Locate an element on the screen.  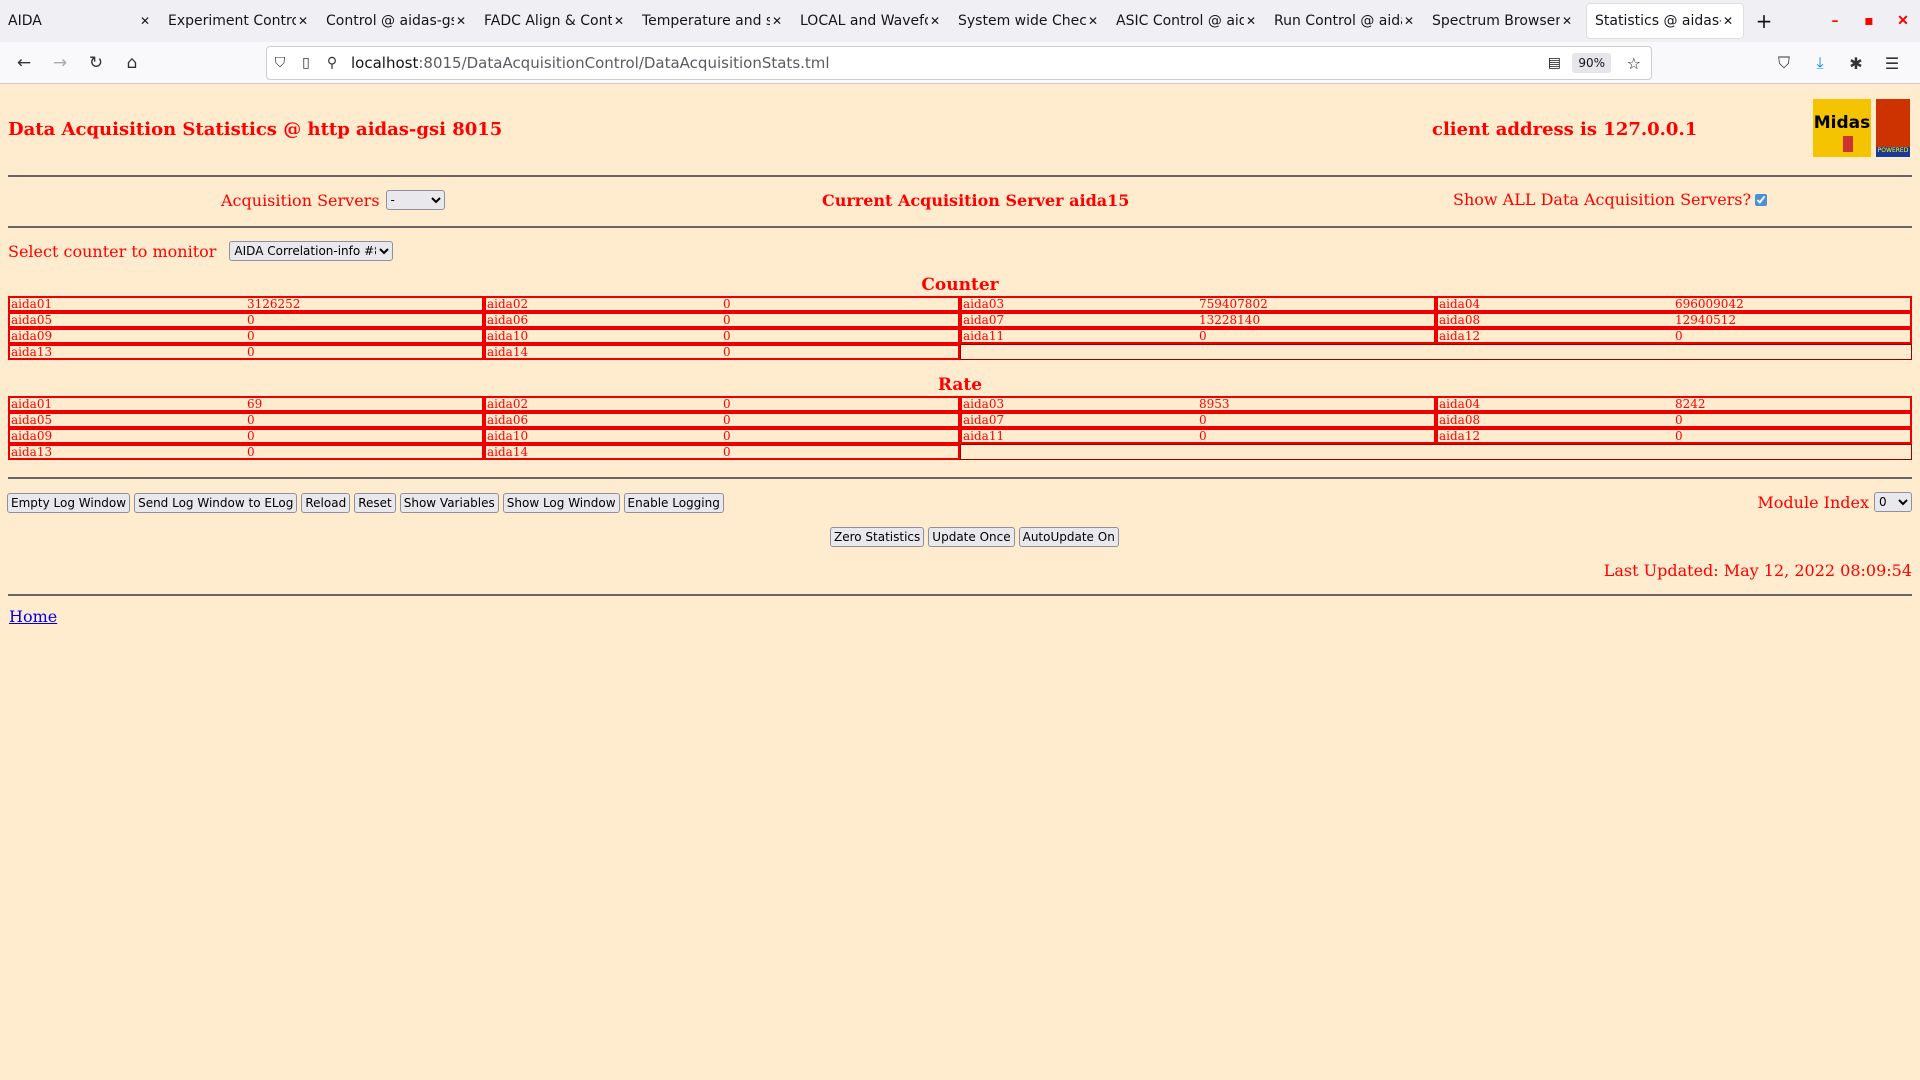
extension-icon: ✱ is located at coordinates (1856, 63).